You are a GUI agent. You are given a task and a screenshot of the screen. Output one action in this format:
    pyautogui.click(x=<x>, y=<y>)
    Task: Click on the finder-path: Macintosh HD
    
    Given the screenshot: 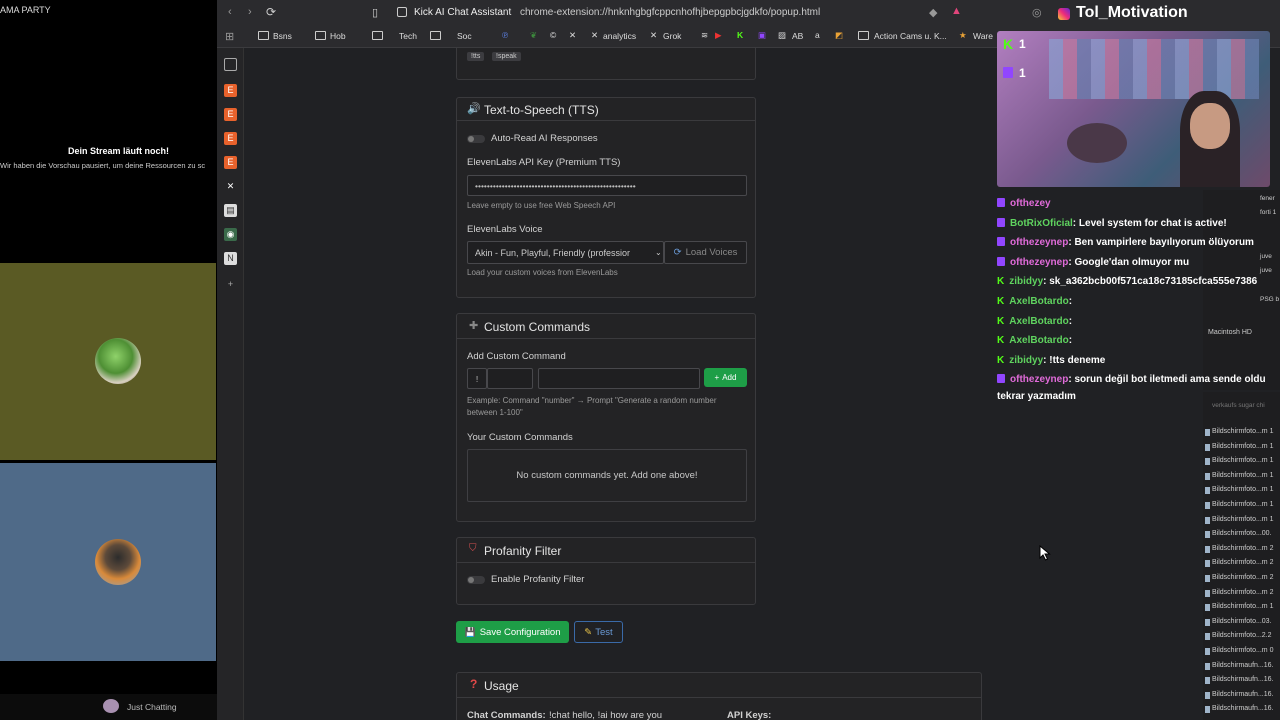 What is the action you would take?
    pyautogui.click(x=1230, y=332)
    